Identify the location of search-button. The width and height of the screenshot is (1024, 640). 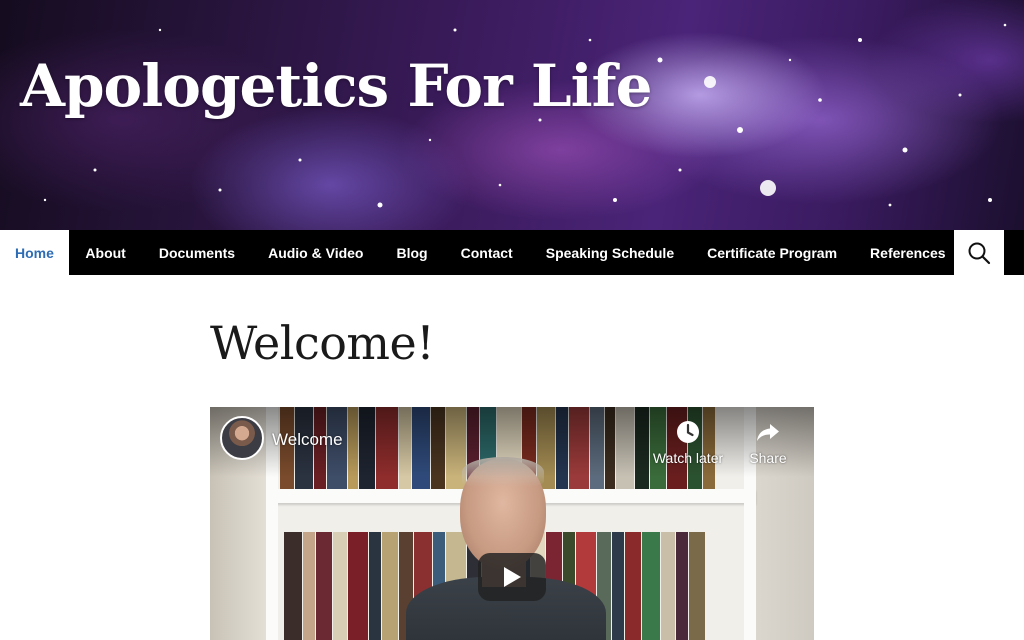
(979, 252).